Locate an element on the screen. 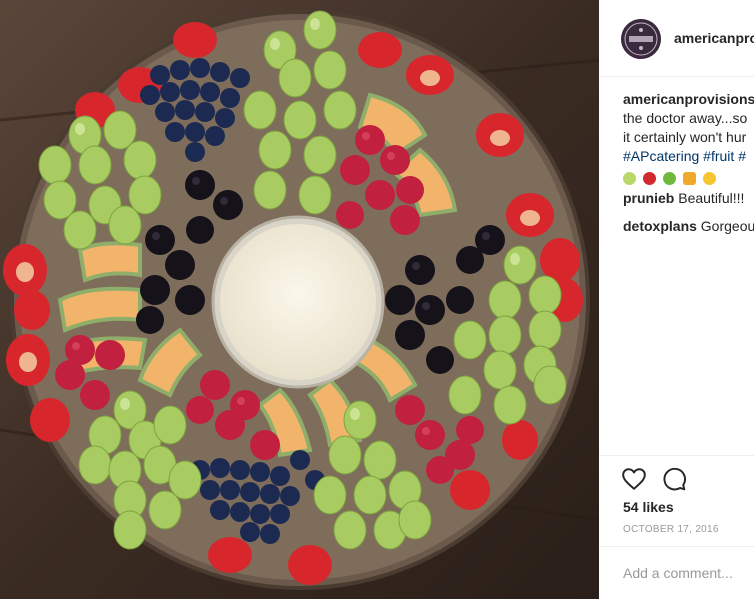  honey-pot-icon is located at coordinates (689, 178).